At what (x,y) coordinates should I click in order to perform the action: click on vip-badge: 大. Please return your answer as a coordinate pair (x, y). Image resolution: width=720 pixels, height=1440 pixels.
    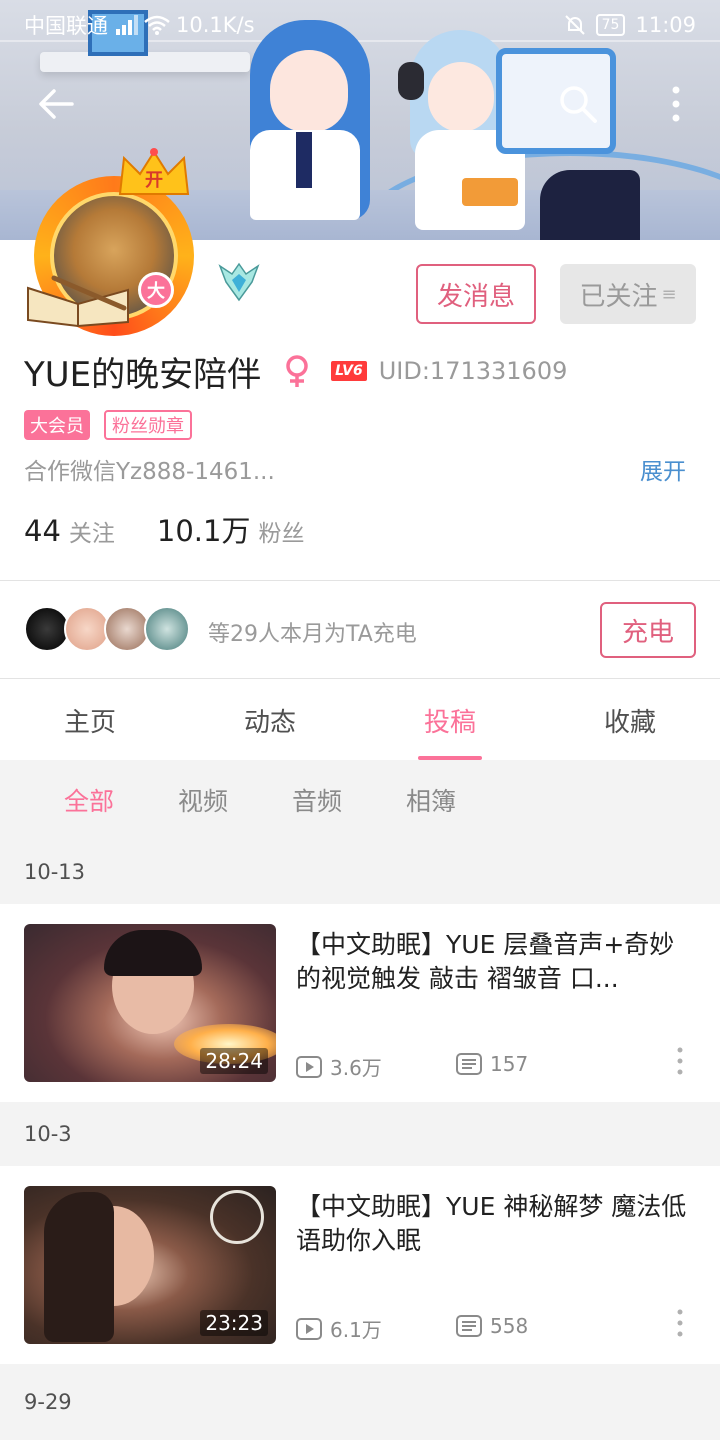
    Looking at the image, I should click on (156, 290).